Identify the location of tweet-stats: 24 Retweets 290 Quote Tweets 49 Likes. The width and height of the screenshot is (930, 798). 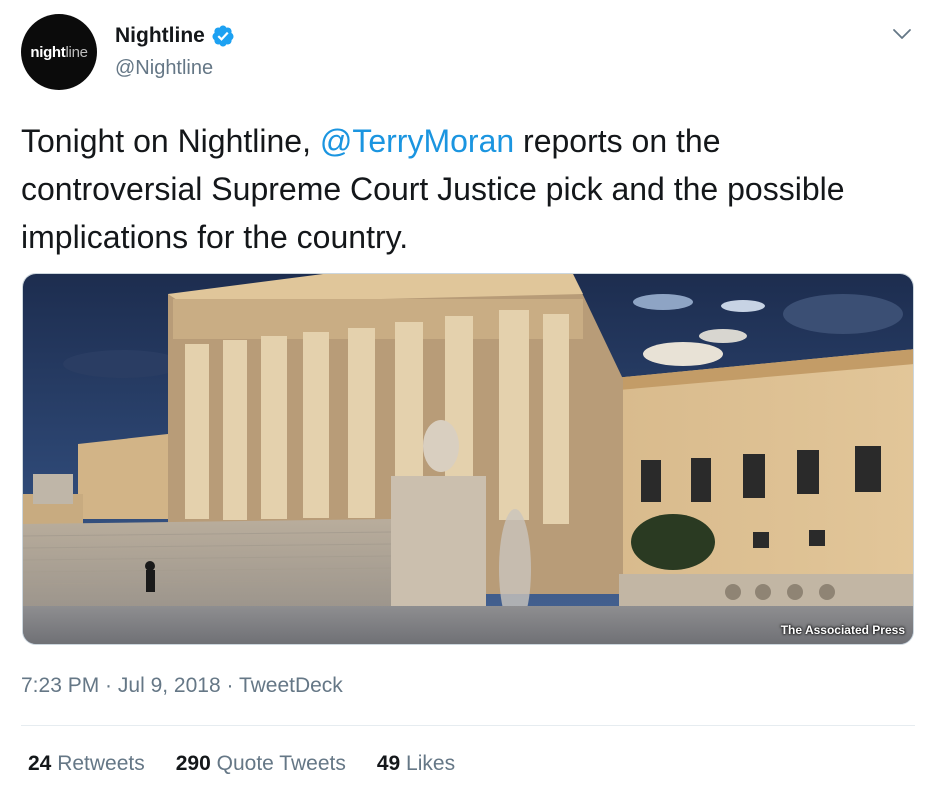
(257, 764).